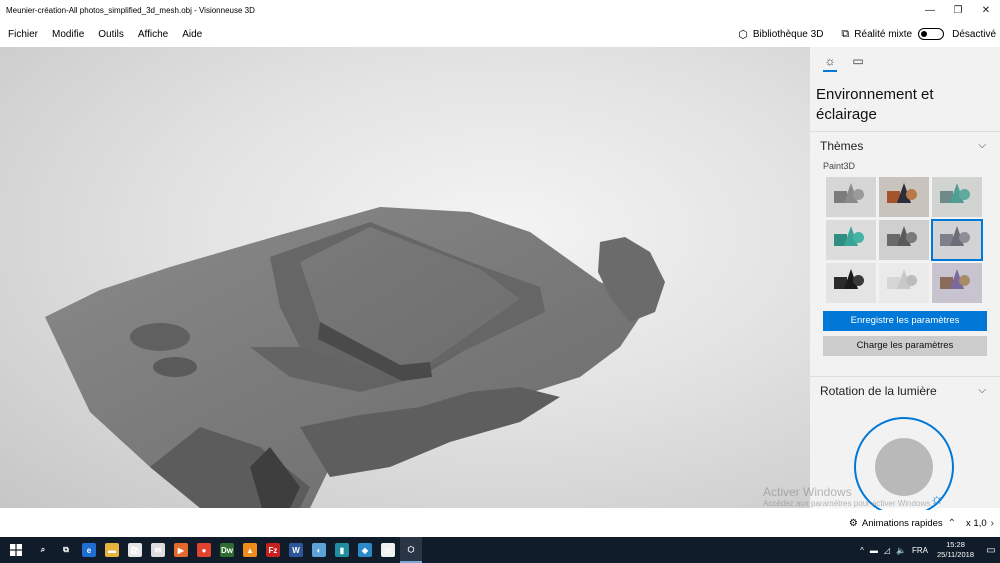 The image size is (1000, 563). Describe the element at coordinates (22, 34) in the screenshot. I see `menu-fichier: Fichier` at that location.